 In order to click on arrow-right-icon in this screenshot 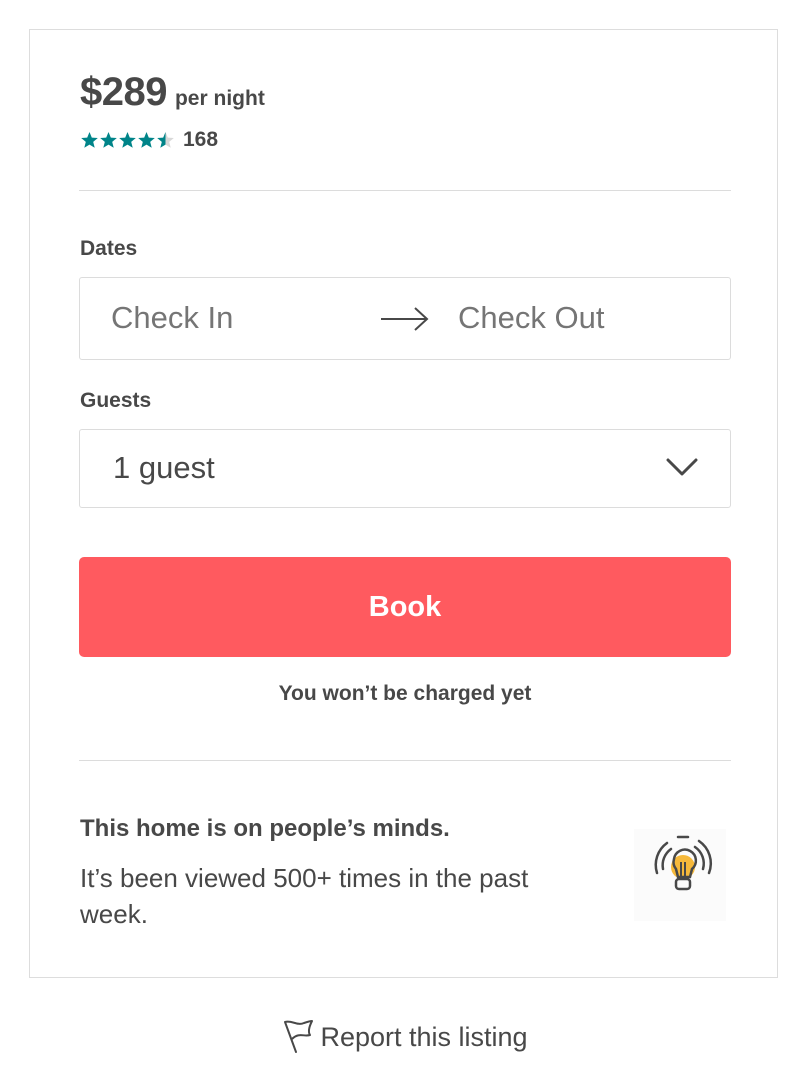, I will do `click(405, 319)`.